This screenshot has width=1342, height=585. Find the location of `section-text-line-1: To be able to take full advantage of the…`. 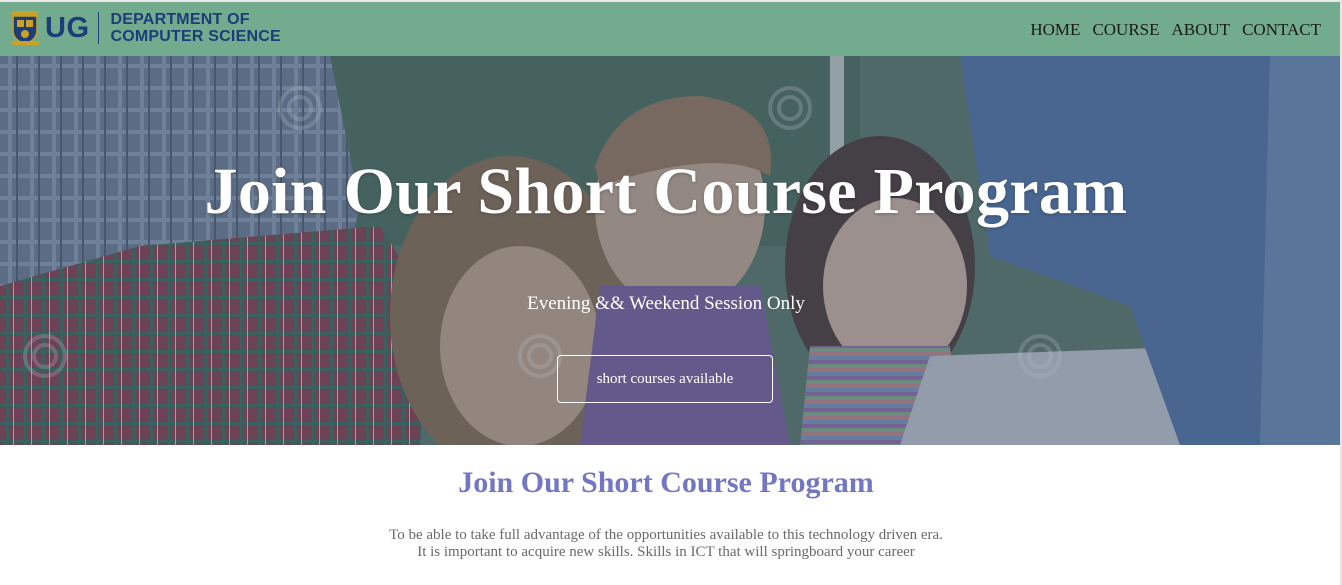

section-text-line-1: To be able to take full advantage of the… is located at coordinates (666, 535).